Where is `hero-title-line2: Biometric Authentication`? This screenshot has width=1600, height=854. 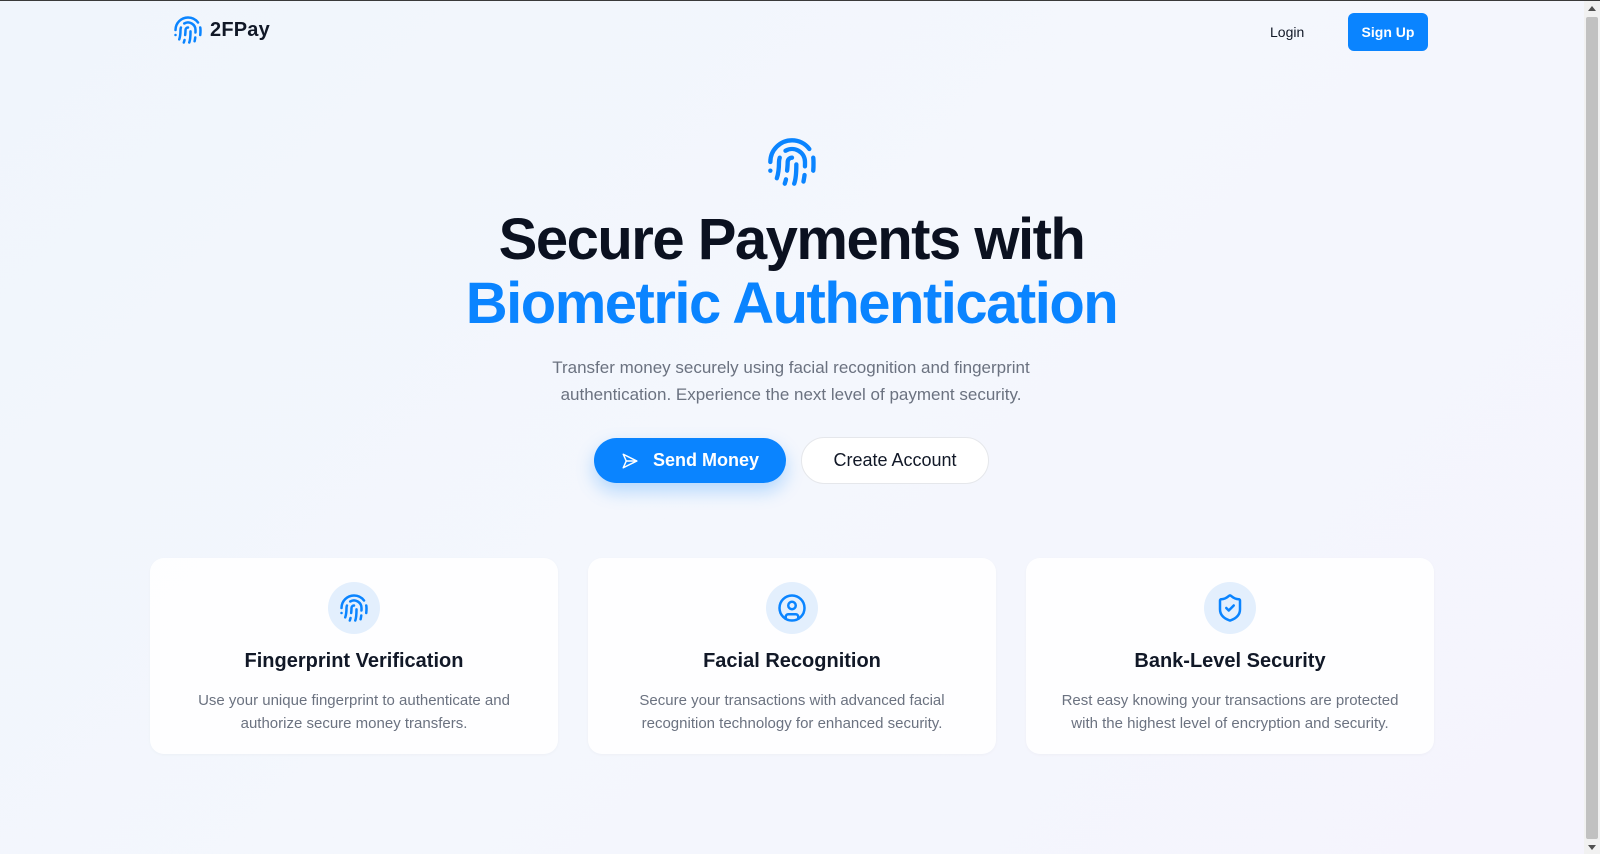
hero-title-line2: Biometric Authentication is located at coordinates (792, 303).